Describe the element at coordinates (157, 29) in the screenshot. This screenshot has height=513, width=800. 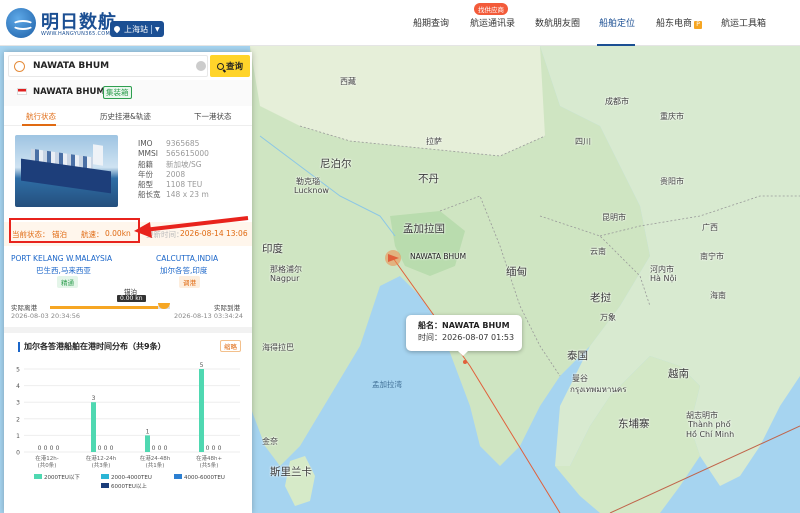
I see `chevron-down-icon: ▼` at that location.